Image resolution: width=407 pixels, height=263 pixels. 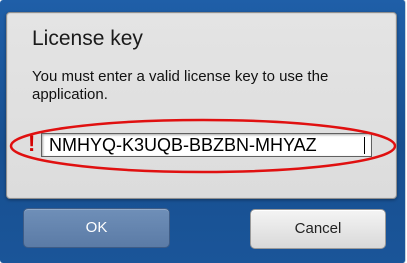 I want to click on cancel-button: Cancel, so click(x=318, y=229).